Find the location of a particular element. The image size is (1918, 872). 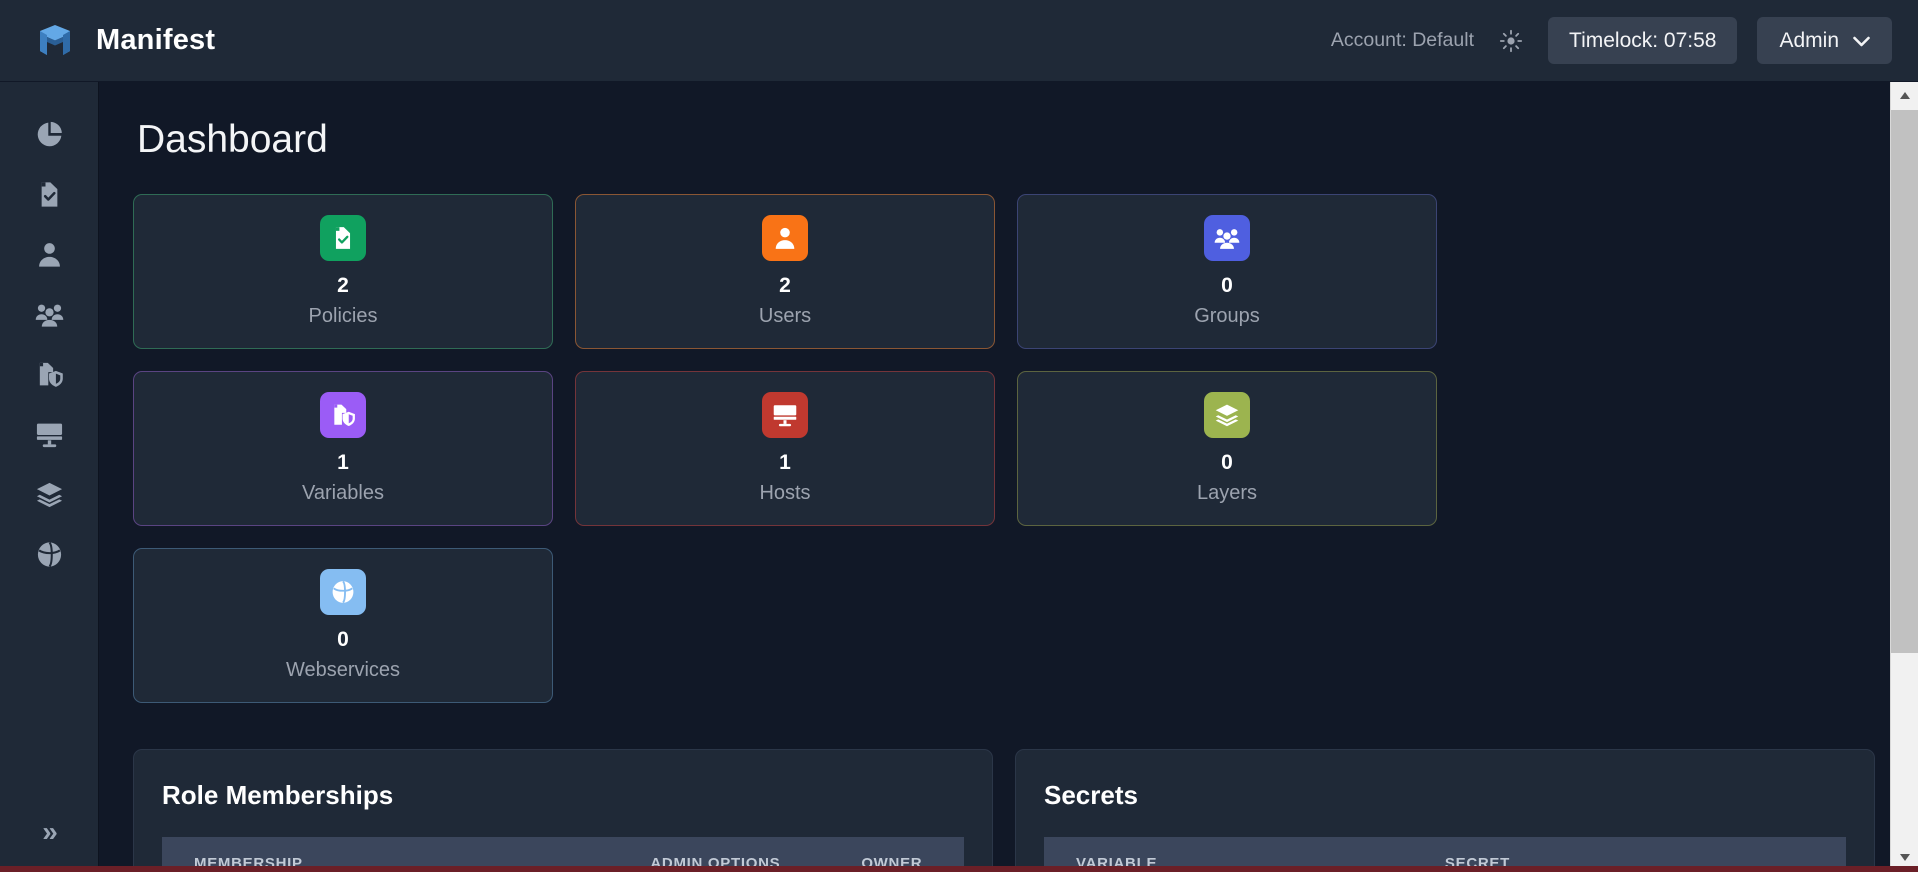

brand: Manifest is located at coordinates (124, 41).